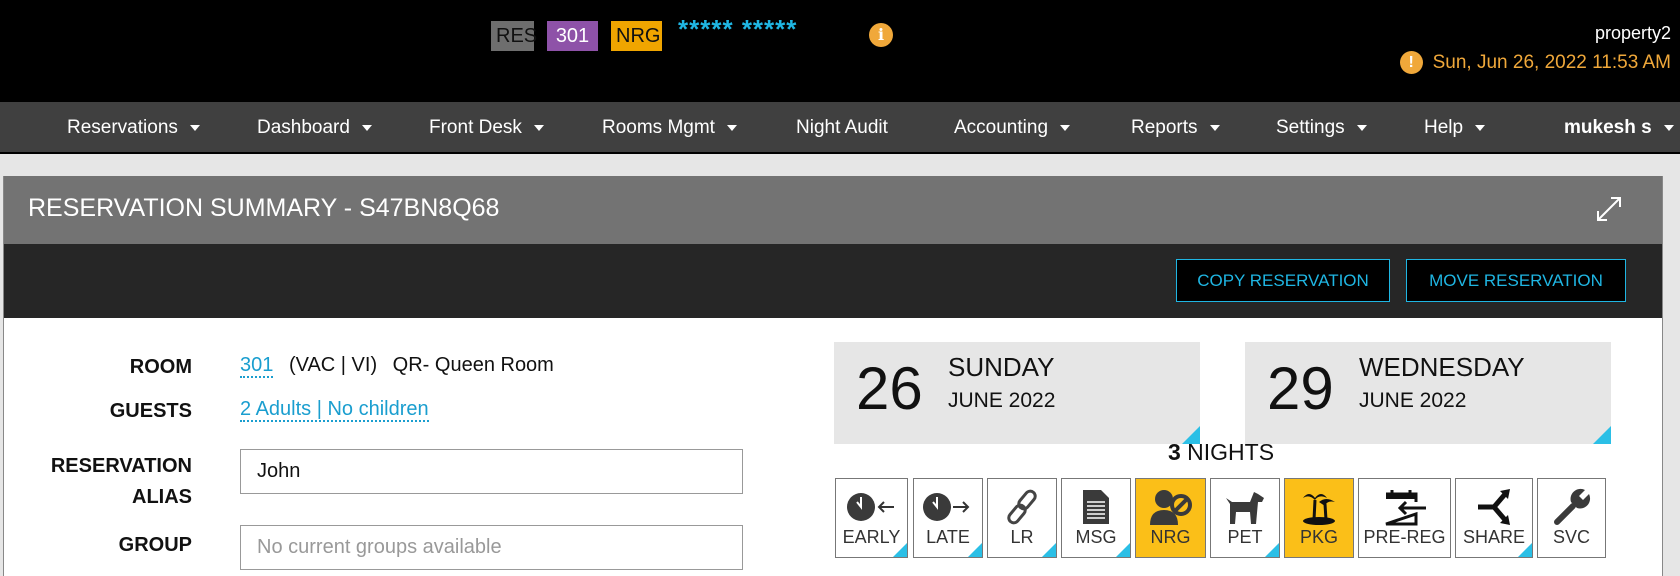 The width and height of the screenshot is (1680, 576). What do you see at coordinates (833, 281) in the screenshot?
I see `panel-toolbar: COPY RESERVATION MOVE RESERVATION` at bounding box center [833, 281].